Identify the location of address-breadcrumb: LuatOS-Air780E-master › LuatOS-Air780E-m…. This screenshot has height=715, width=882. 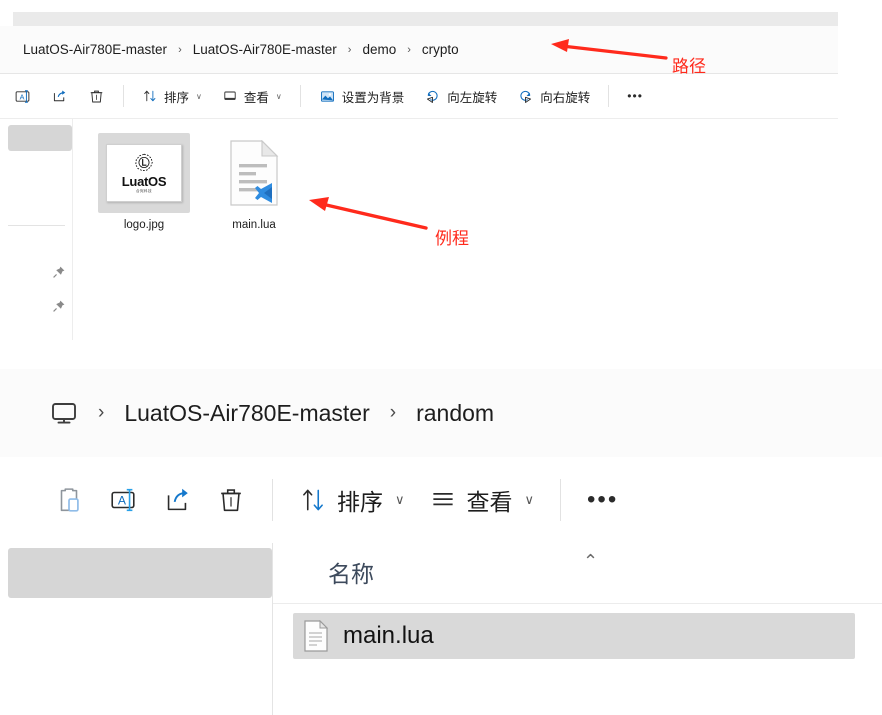
(241, 49).